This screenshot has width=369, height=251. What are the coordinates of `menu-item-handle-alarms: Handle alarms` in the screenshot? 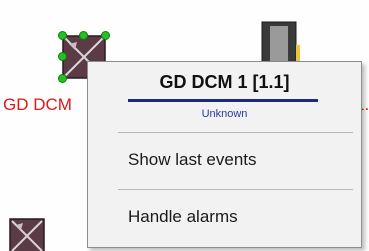 It's located at (224, 217).